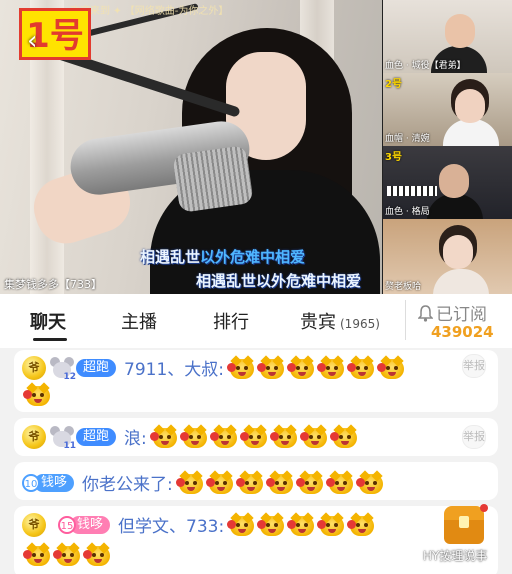 The width and height of the screenshot is (512, 574). I want to click on streamer-tag: 集梦钱多多【733】, so click(53, 284).